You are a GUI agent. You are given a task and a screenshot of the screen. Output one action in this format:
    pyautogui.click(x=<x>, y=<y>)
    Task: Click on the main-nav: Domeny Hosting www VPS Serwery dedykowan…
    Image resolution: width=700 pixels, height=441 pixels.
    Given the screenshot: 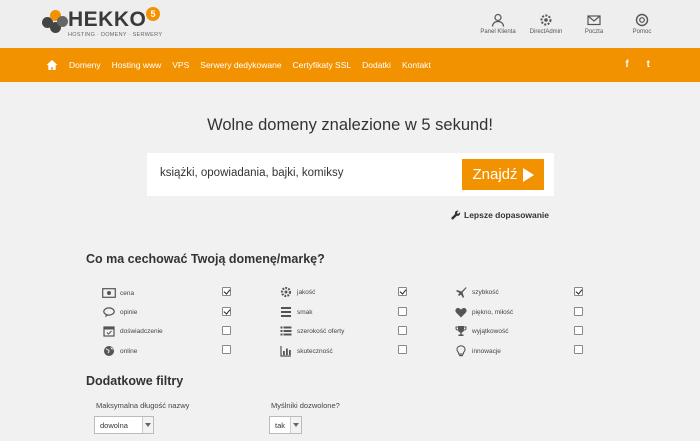 What is the action you would take?
    pyautogui.click(x=350, y=65)
    